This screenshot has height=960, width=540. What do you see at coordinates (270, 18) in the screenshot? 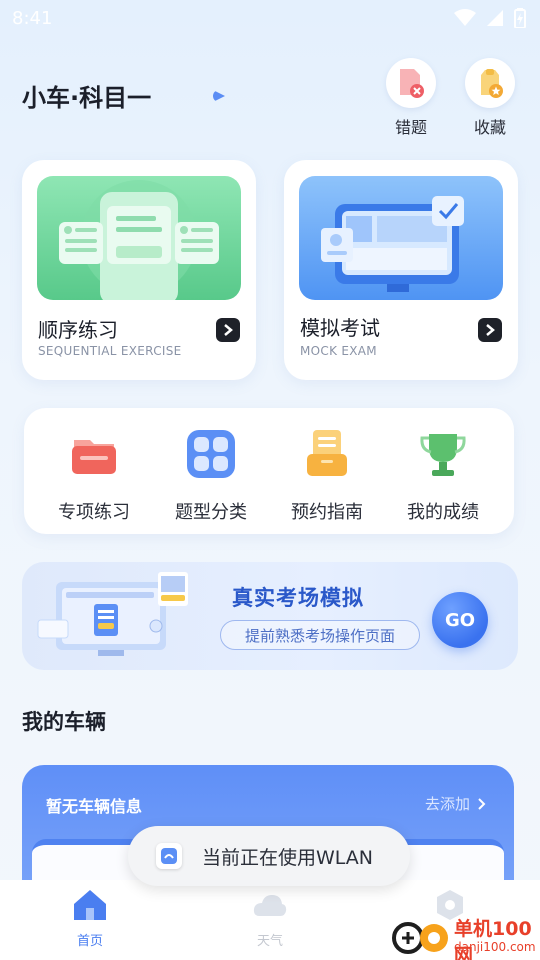
I see `status-bar: 8:41` at bounding box center [270, 18].